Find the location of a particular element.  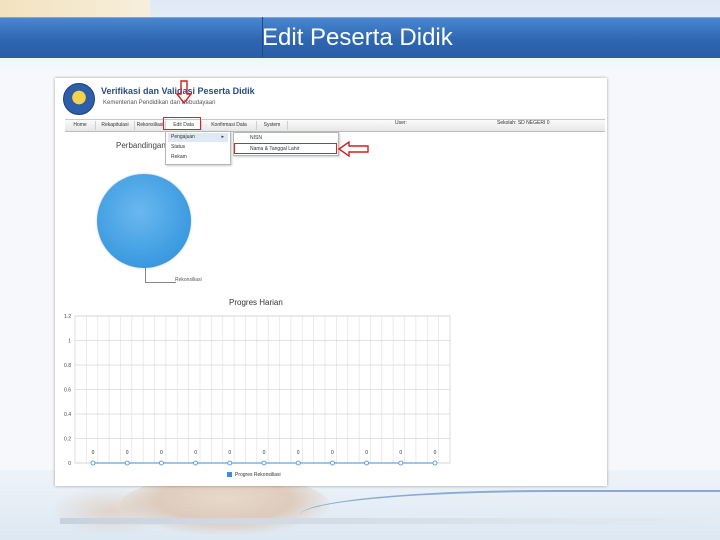

y-tick-label: 0.6 is located at coordinates (67, 391).